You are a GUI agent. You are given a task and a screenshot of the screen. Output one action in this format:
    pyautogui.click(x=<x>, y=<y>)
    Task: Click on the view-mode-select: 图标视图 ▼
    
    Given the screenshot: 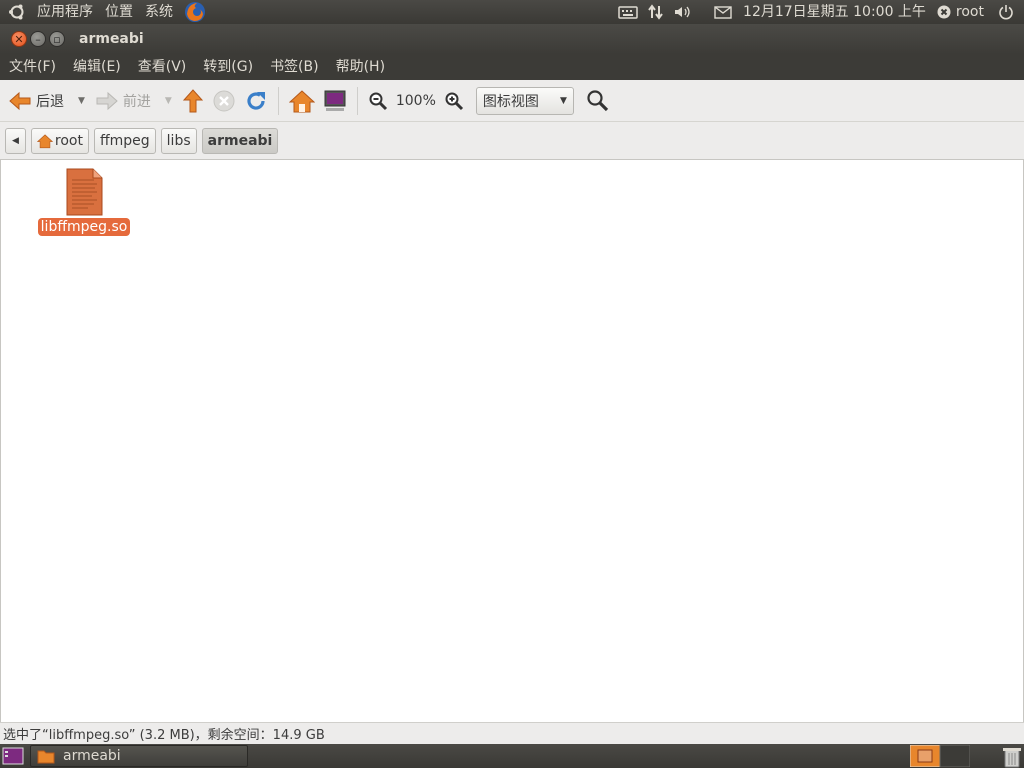 What is the action you would take?
    pyautogui.click(x=524, y=100)
    